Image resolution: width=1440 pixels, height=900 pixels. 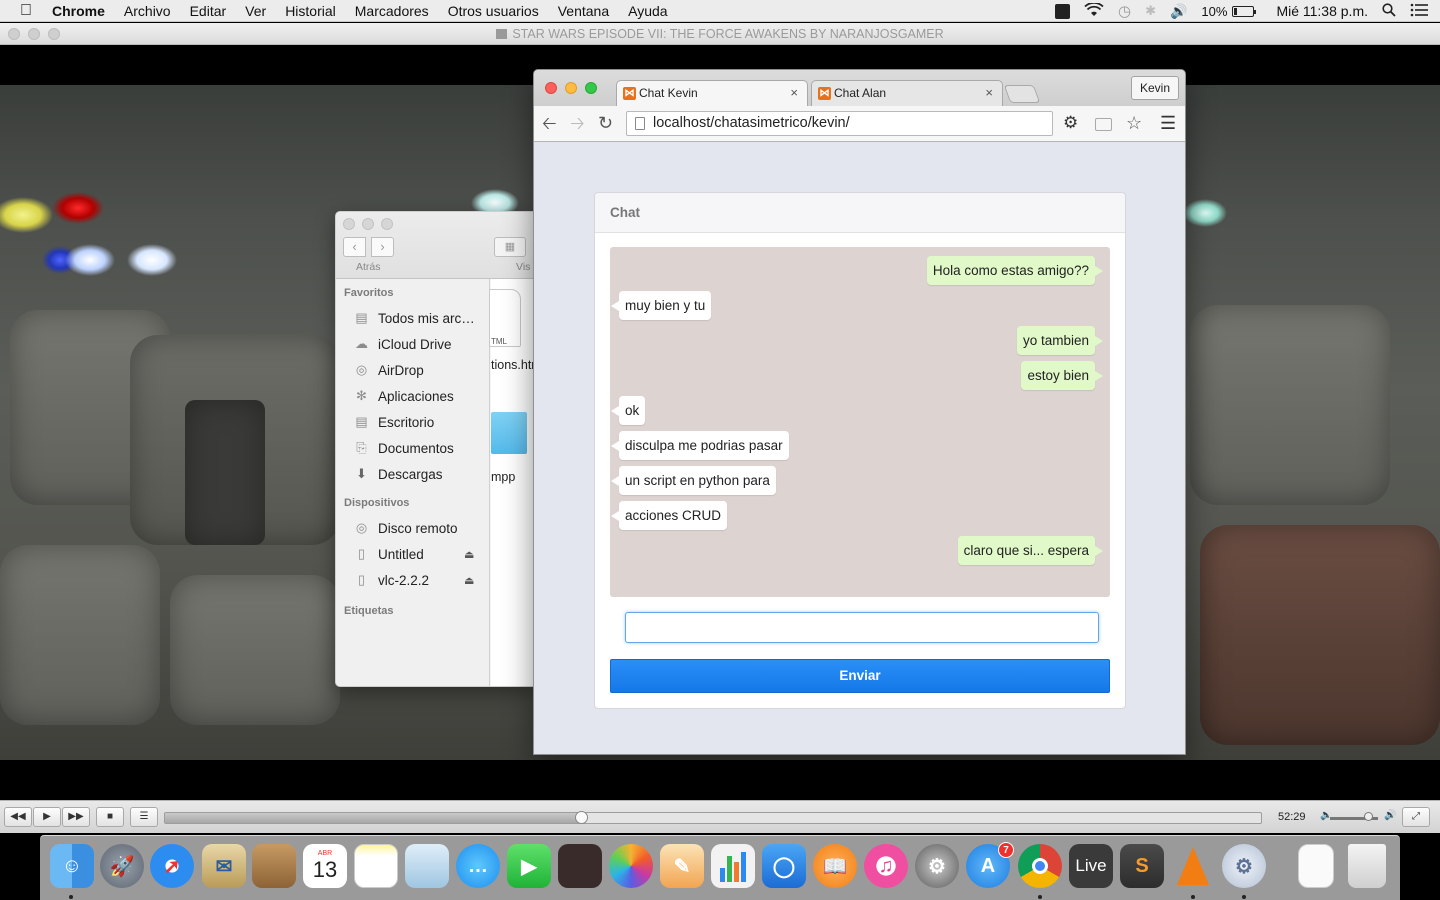 What do you see at coordinates (1316, 866) in the screenshot?
I see `zip-icon` at bounding box center [1316, 866].